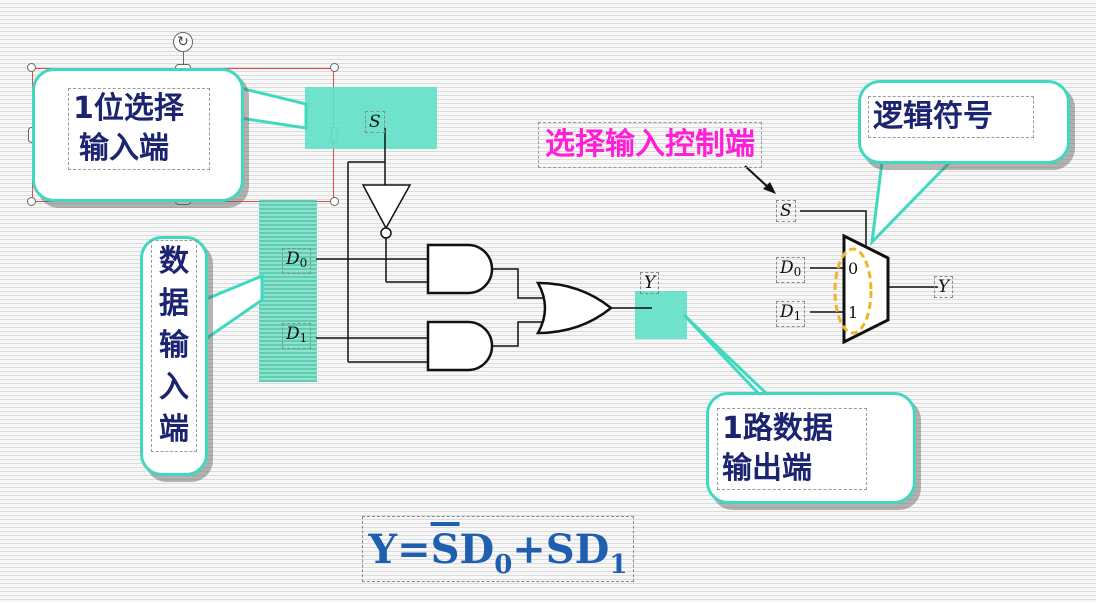 The height and width of the screenshot is (602, 1096). What do you see at coordinates (767, 468) in the screenshot?
I see `callout-output-line2: 输出端` at bounding box center [767, 468].